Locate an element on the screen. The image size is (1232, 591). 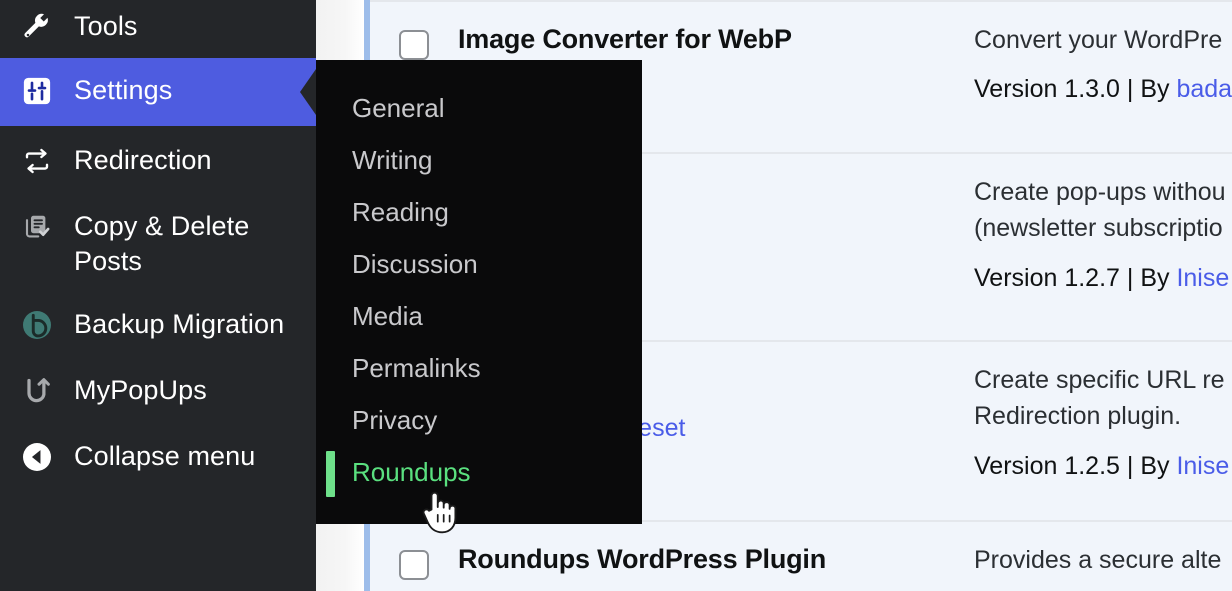
plugin-author-link: bada is located at coordinates (1204, 89).